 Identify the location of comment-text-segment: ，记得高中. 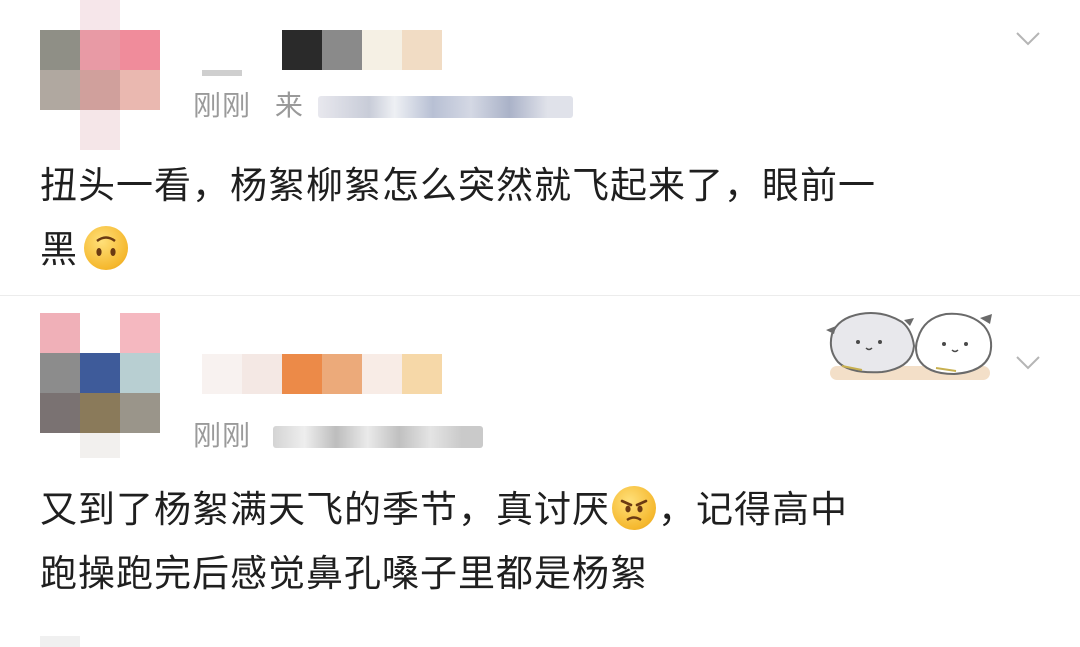
(753, 509).